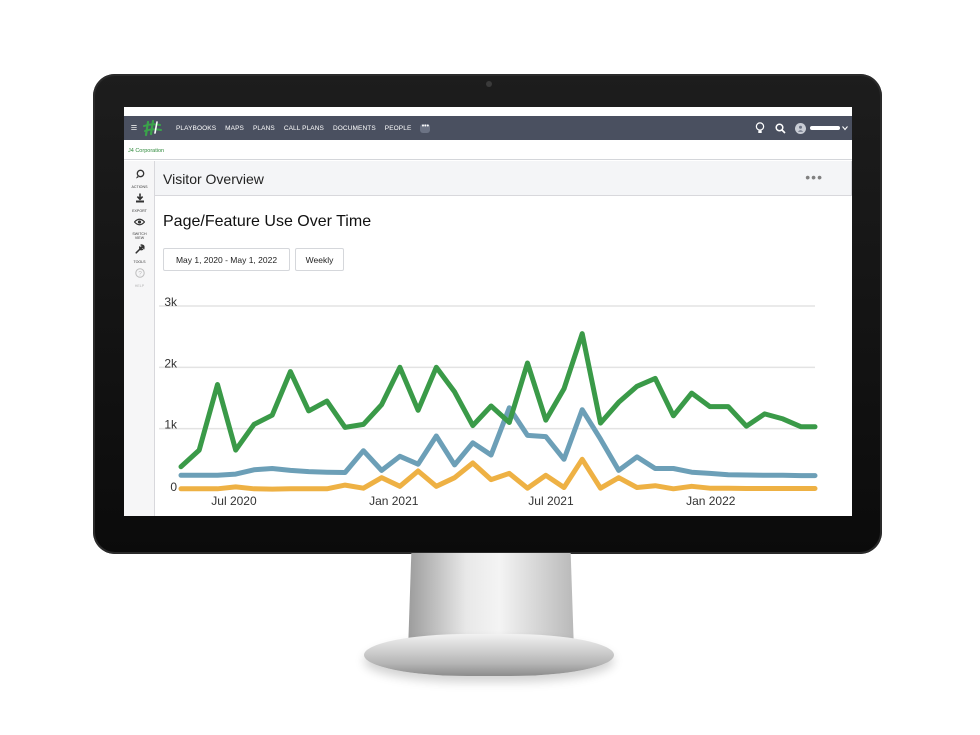 This screenshot has height=735, width=980. Describe the element at coordinates (139, 262) in the screenshot. I see `sidebar-item-label: TOOLS` at that location.